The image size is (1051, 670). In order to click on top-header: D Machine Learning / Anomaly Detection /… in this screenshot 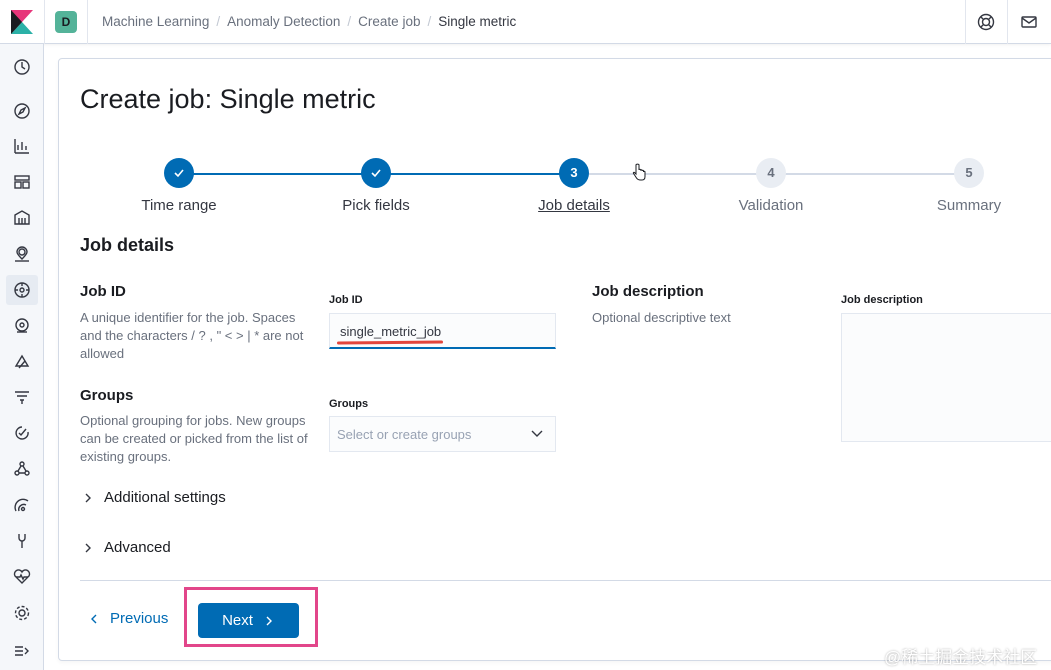, I will do `click(525, 22)`.